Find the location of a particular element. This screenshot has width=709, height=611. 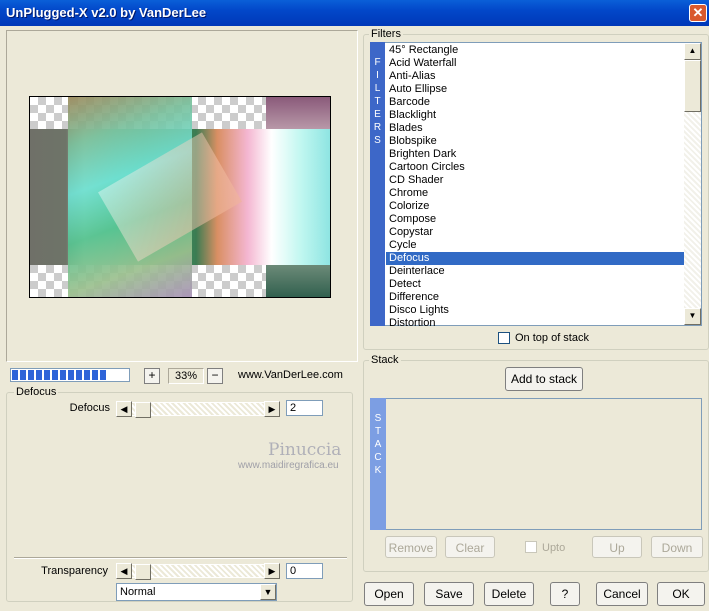

down-button: Down is located at coordinates (677, 547).